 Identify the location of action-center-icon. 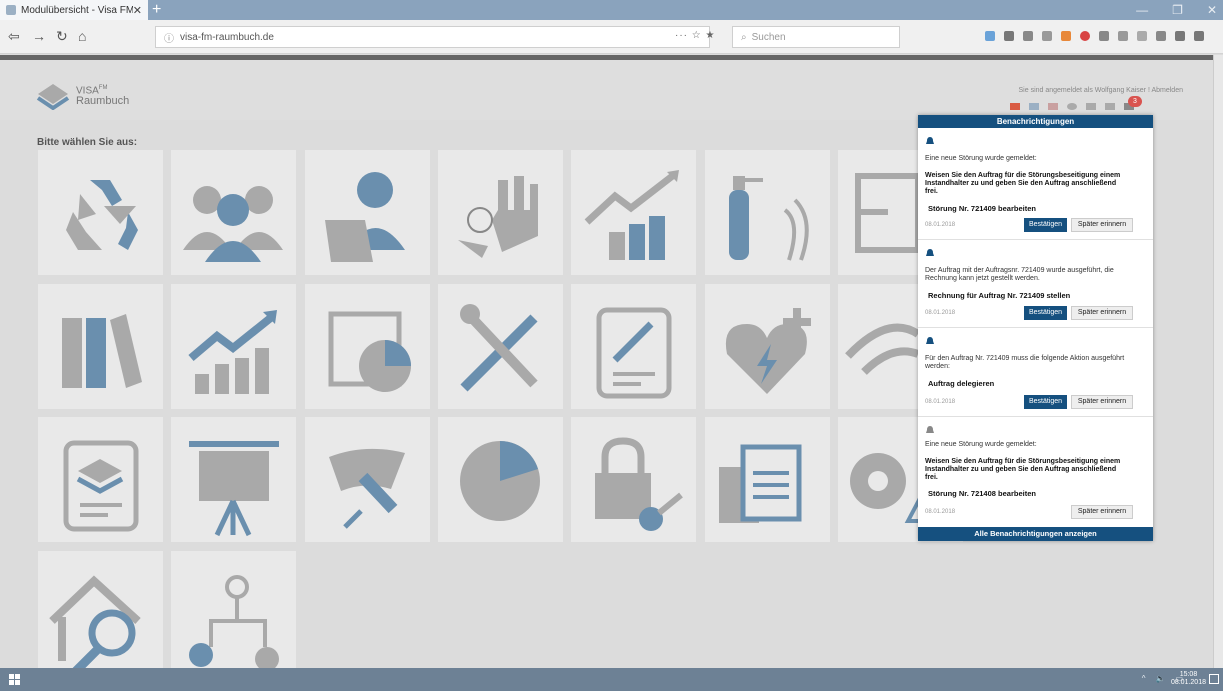
(1214, 679).